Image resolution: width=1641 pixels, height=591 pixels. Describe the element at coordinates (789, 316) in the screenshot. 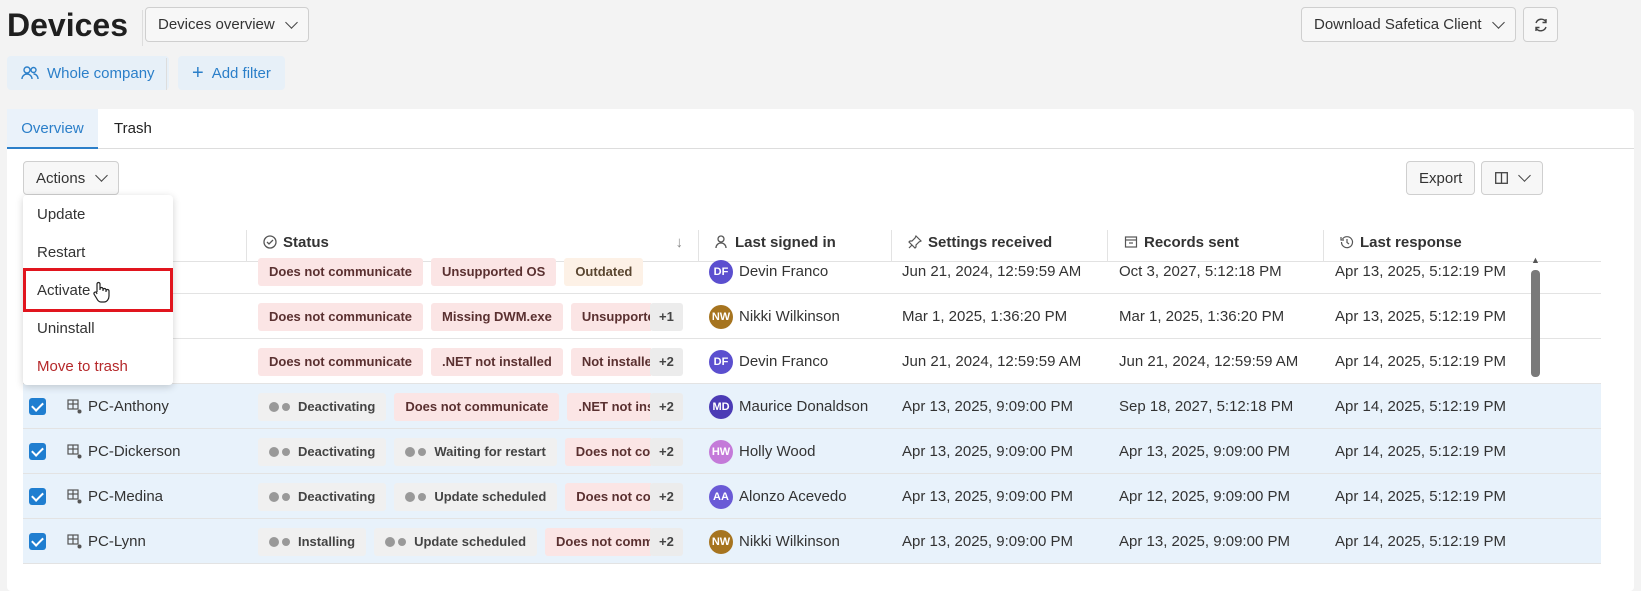

I see `user-name: Nikki Wilkinson` at that location.